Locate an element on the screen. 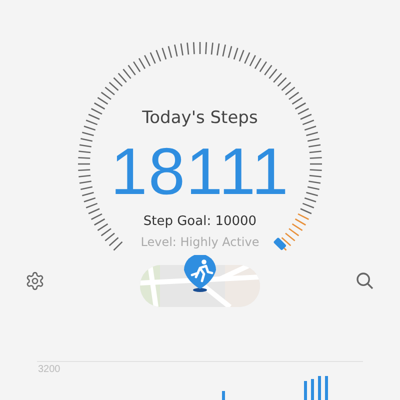  axis-label: 3200 is located at coordinates (49, 369).